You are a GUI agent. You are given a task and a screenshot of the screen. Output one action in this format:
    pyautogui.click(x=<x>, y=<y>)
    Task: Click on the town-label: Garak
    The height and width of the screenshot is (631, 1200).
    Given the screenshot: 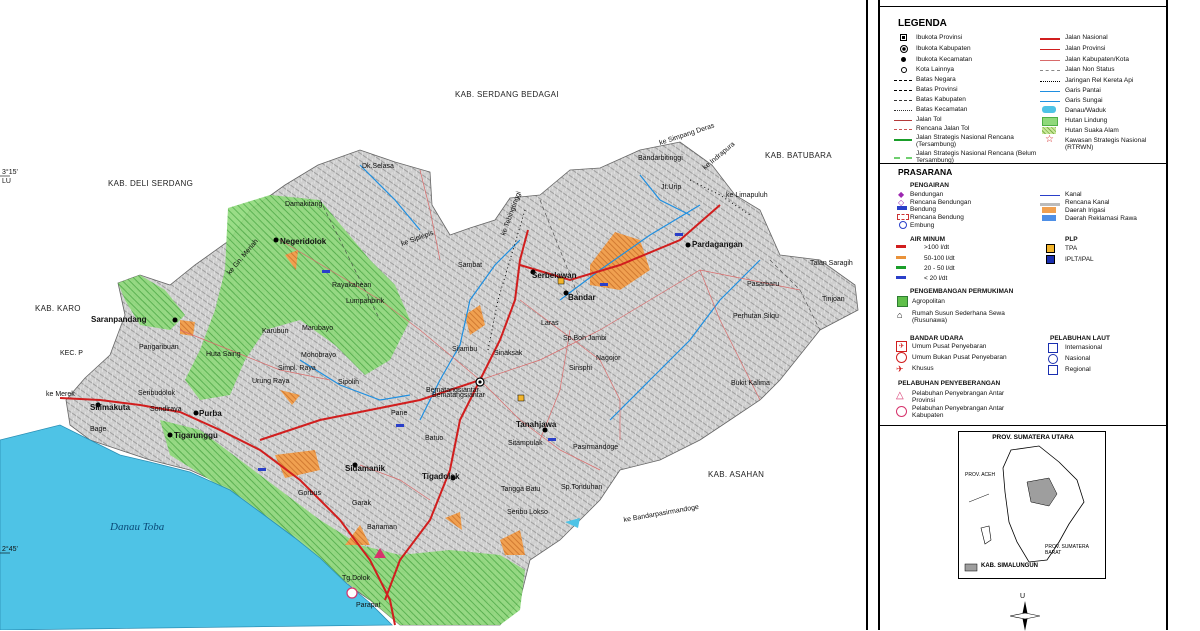 What is the action you would take?
    pyautogui.click(x=362, y=503)
    